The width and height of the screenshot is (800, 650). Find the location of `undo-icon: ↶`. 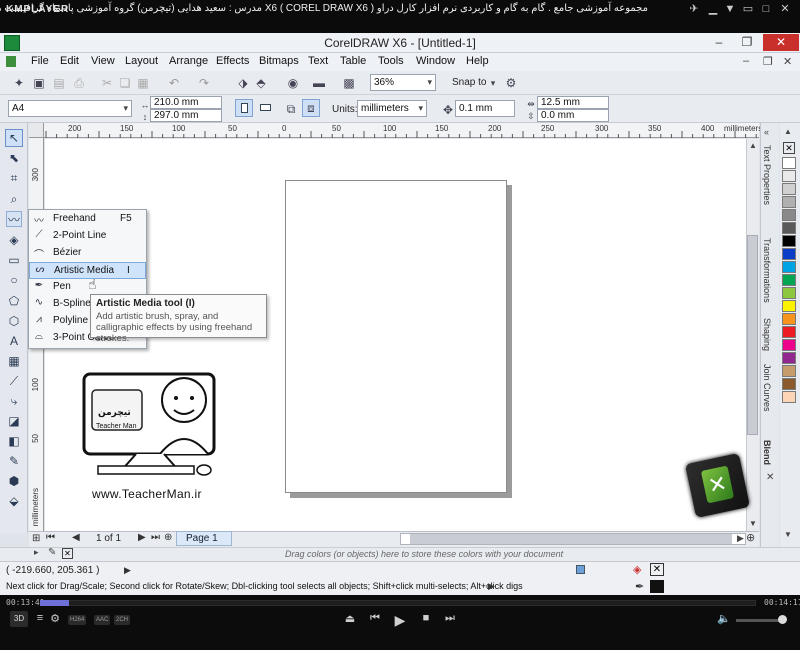

undo-icon: ↶ is located at coordinates (174, 83).